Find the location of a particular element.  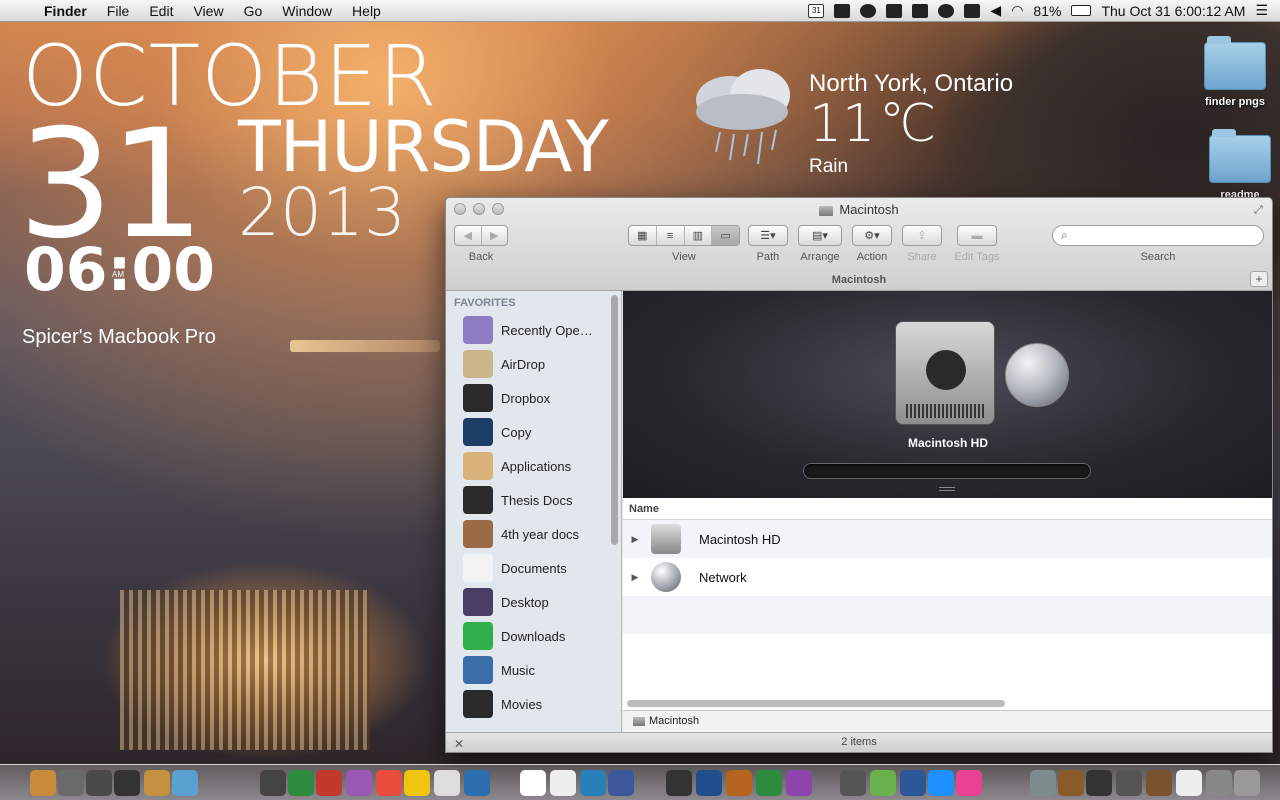

back-button: ◀ is located at coordinates (468, 235).